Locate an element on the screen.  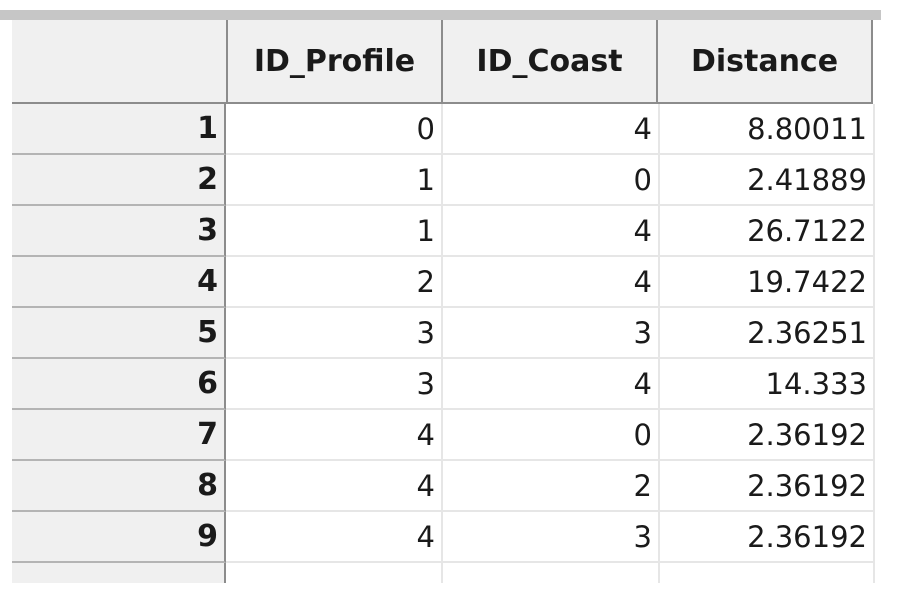
row-number: 3 is located at coordinates (207, 230).